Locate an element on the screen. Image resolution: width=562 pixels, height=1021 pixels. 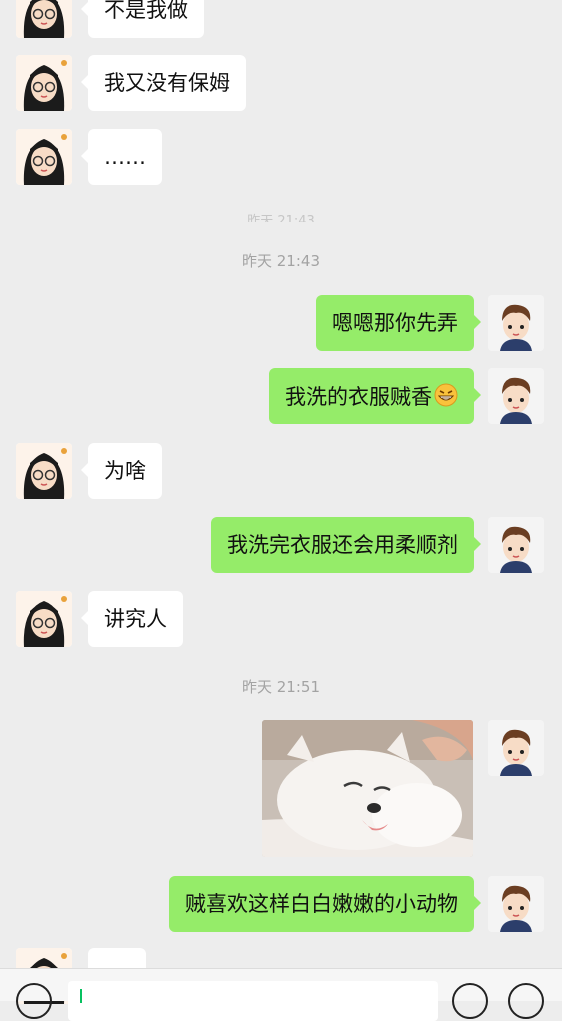
message-bubble: 我又没有保姆 is located at coordinates (163, 83).